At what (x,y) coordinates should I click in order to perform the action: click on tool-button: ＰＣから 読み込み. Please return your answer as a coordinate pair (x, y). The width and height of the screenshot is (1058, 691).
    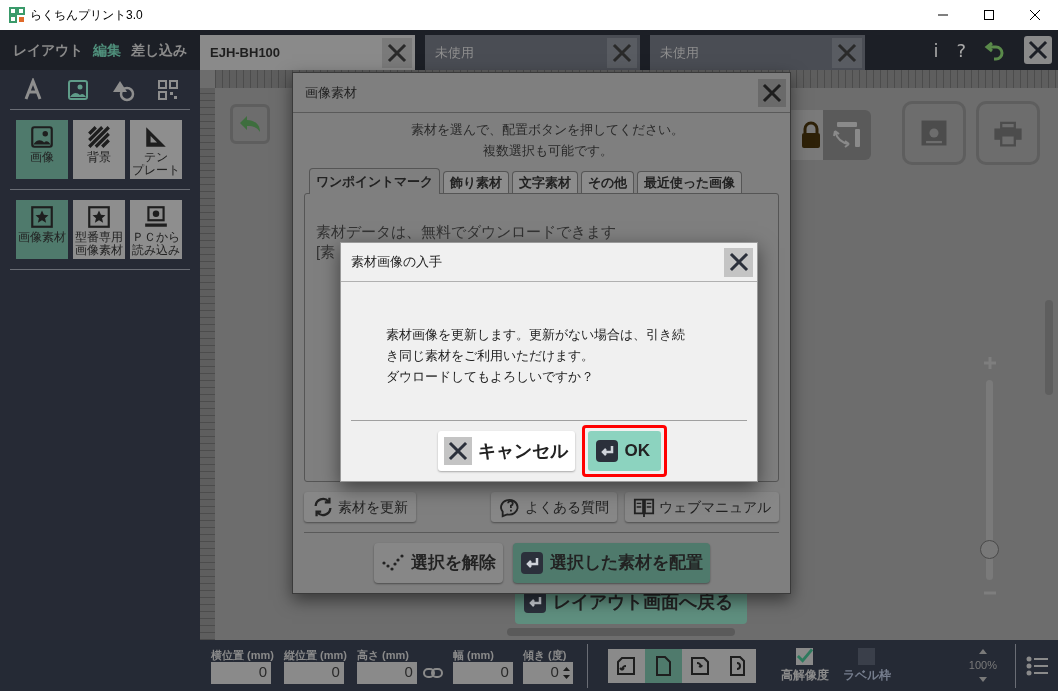
    Looking at the image, I should click on (156, 229).